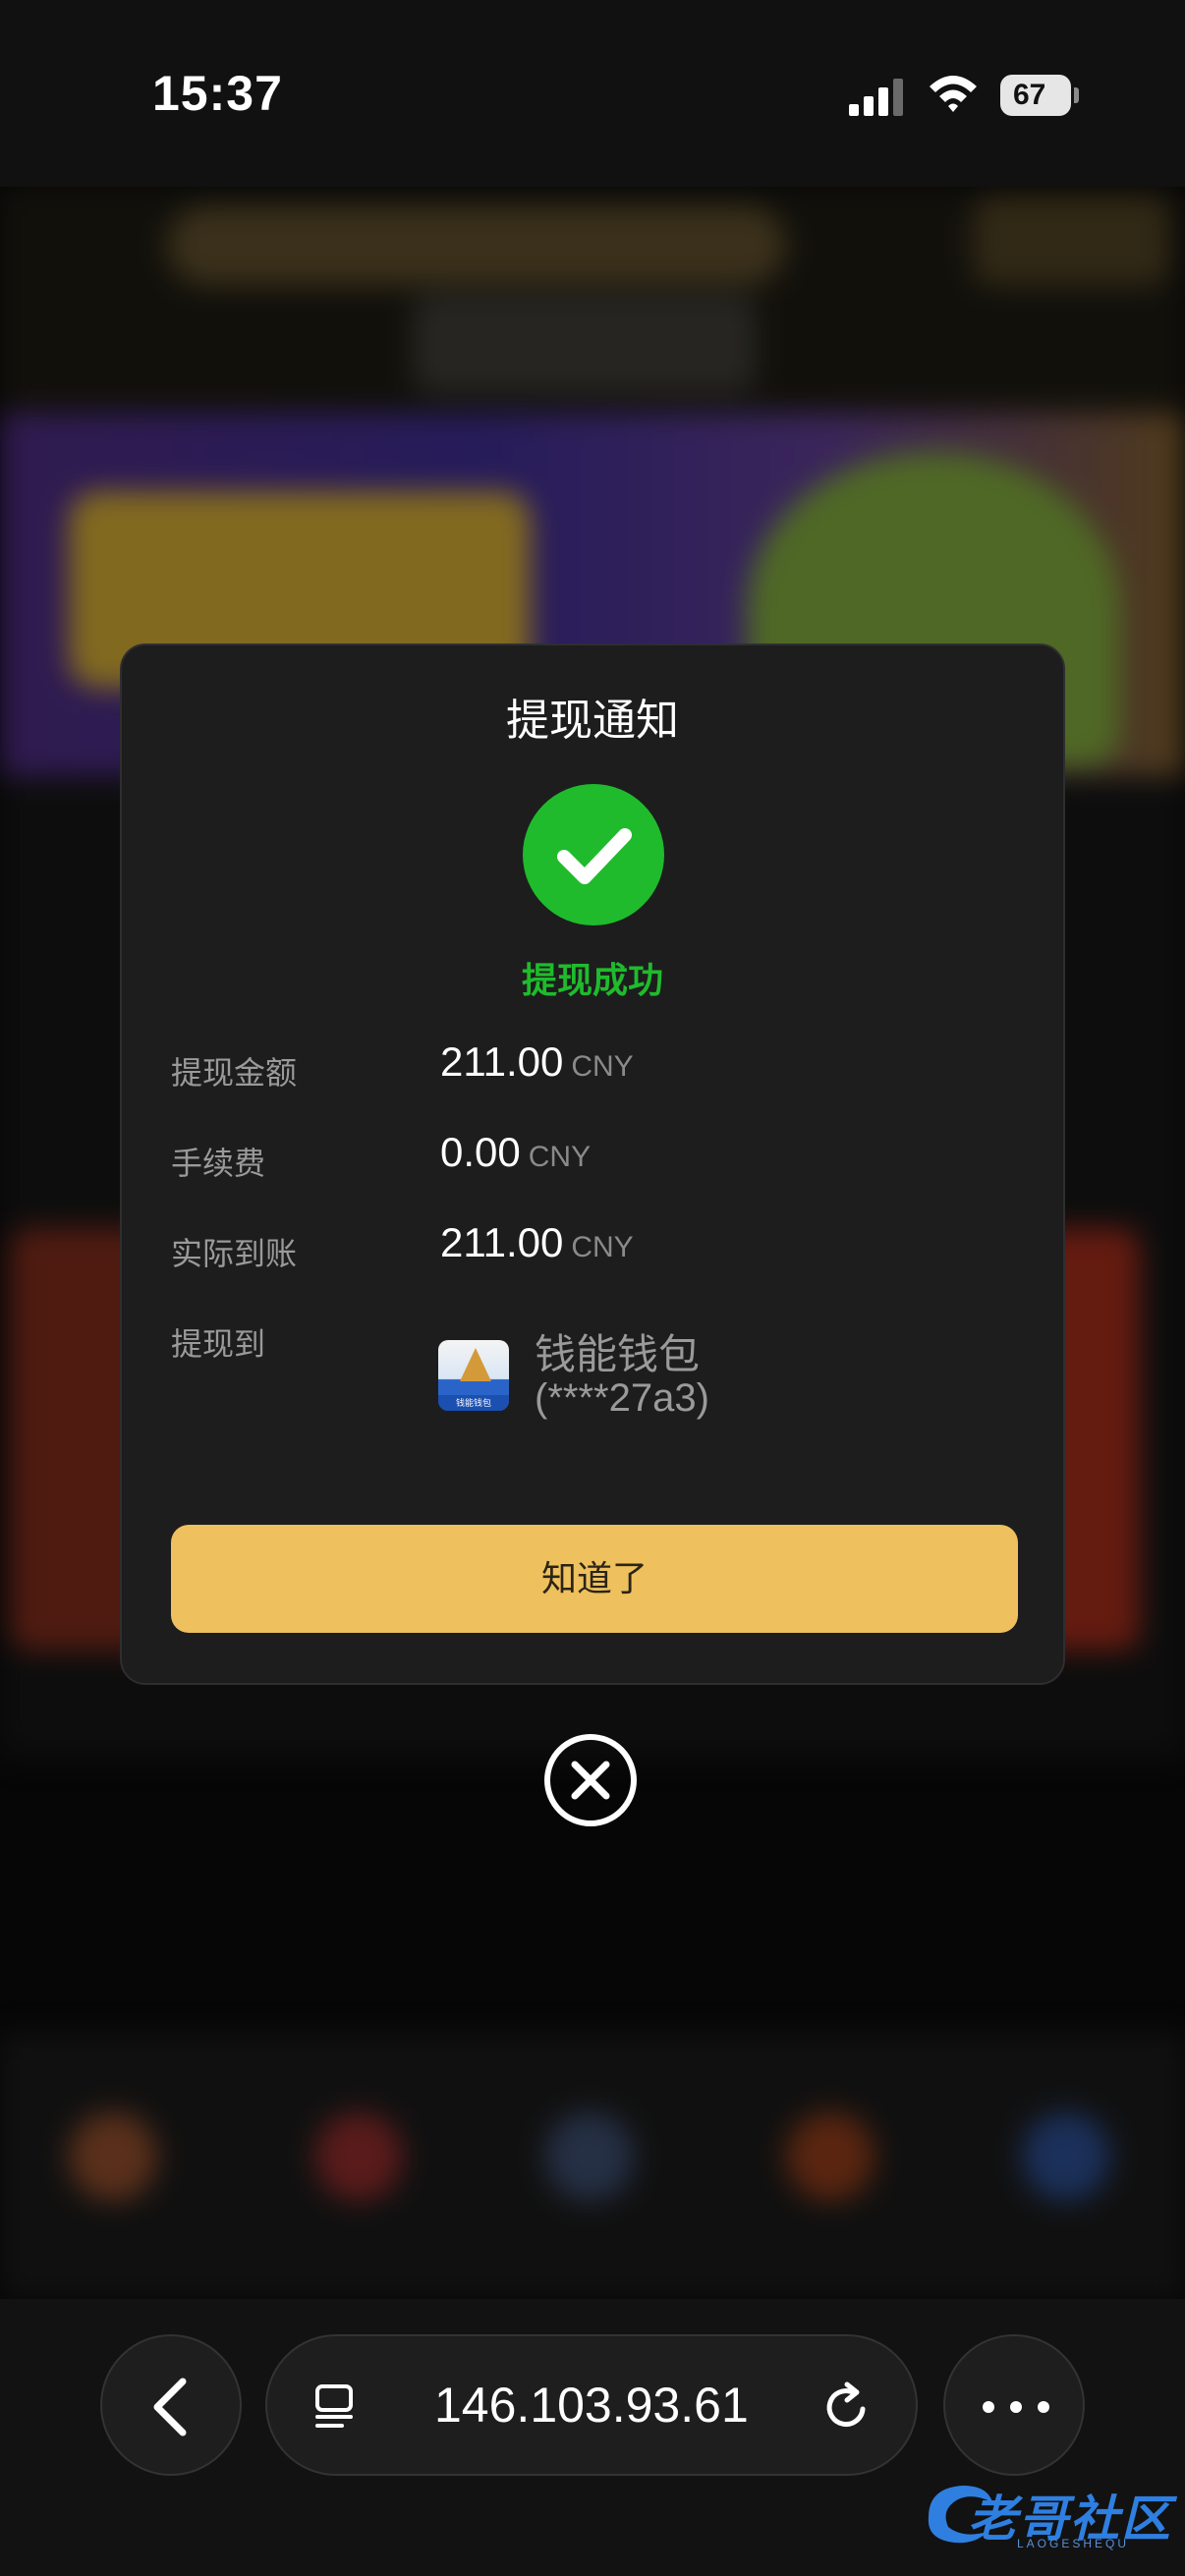 This screenshot has width=1185, height=2576. Describe the element at coordinates (1073, 2543) in the screenshot. I see `watermark-subtext: LAOGESHEQU` at that location.